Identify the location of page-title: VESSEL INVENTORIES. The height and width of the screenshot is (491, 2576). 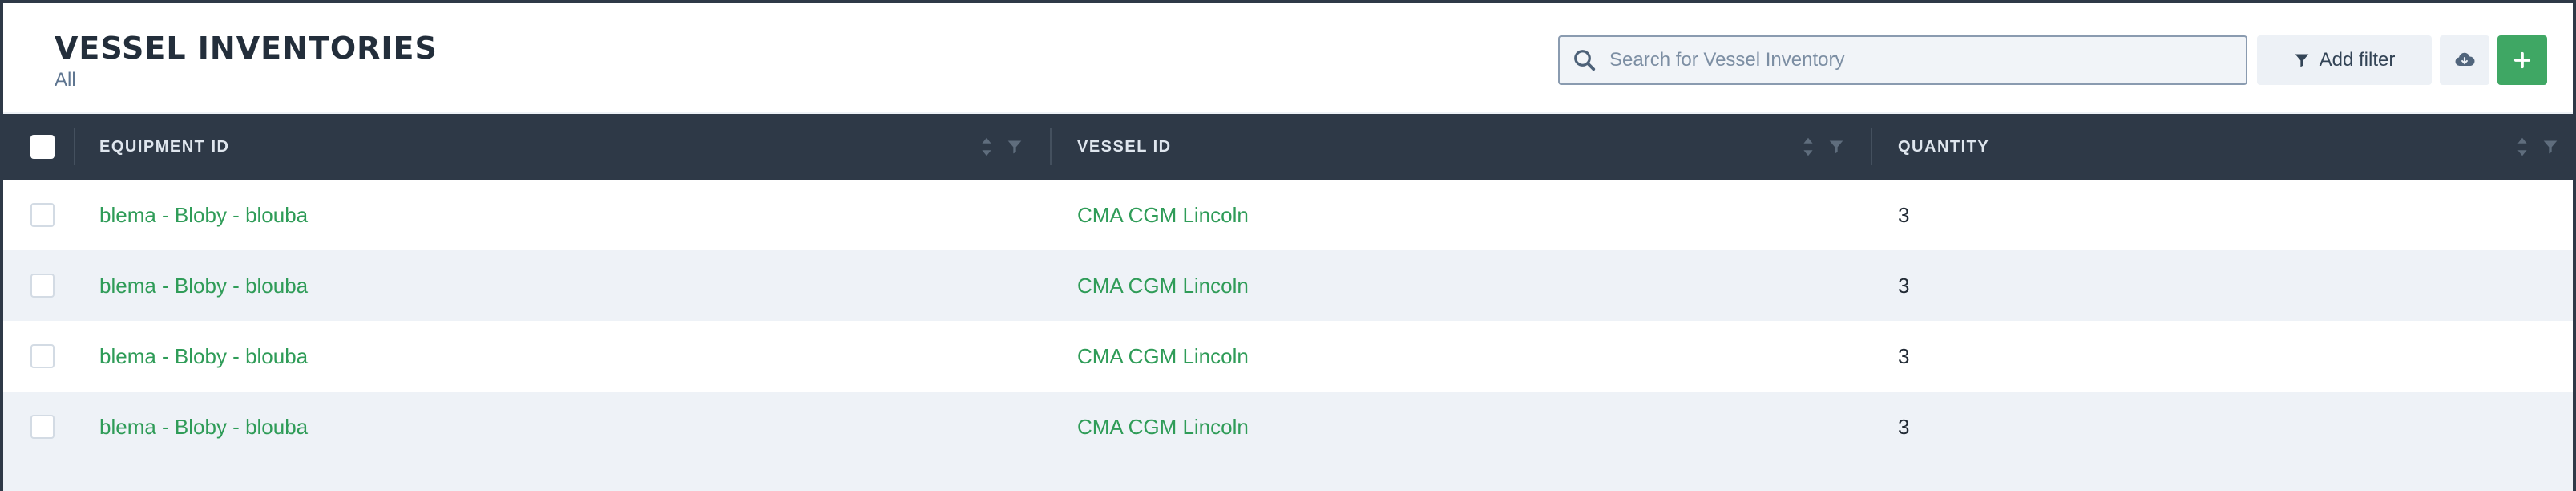
(246, 48).